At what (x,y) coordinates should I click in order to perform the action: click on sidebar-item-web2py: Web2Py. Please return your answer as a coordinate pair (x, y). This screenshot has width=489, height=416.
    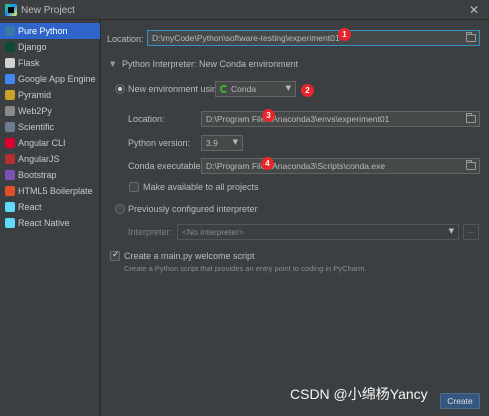
    Looking at the image, I should click on (50, 111).